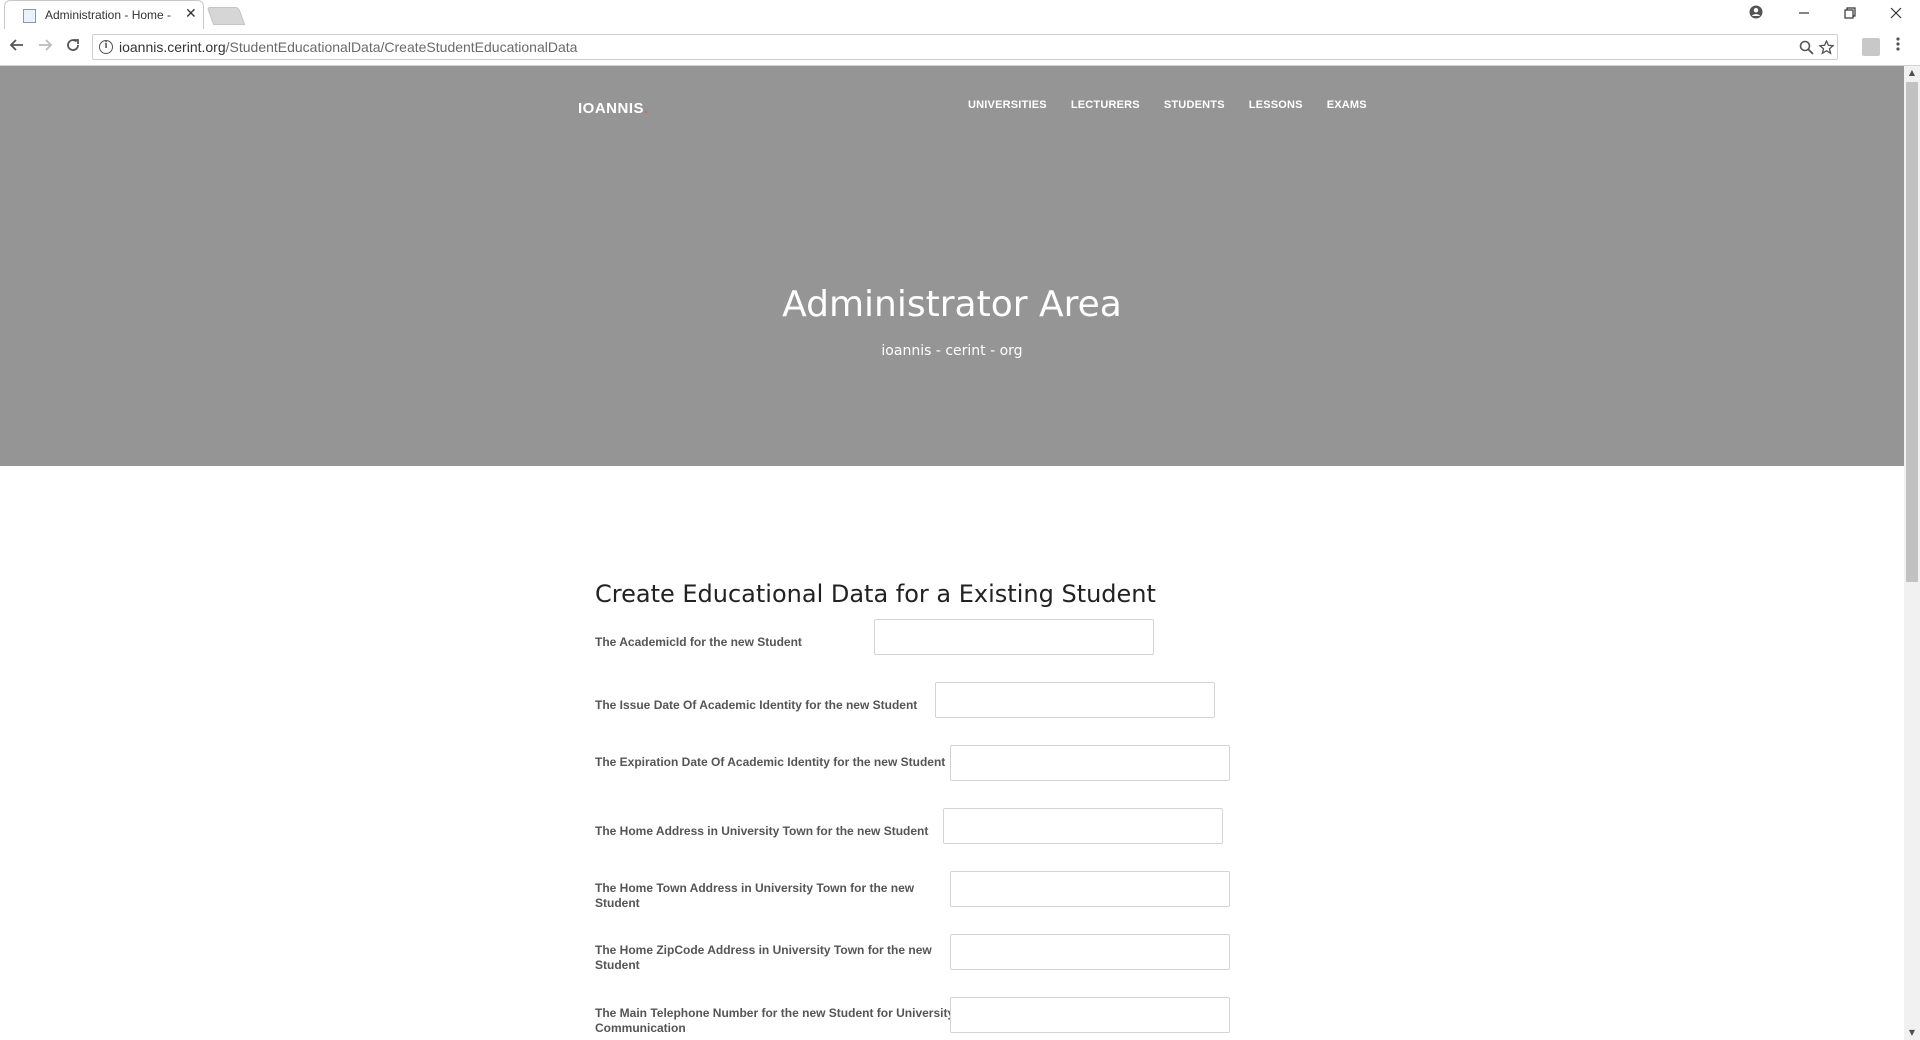  I want to click on expiration-date-input, so click(1090, 763).